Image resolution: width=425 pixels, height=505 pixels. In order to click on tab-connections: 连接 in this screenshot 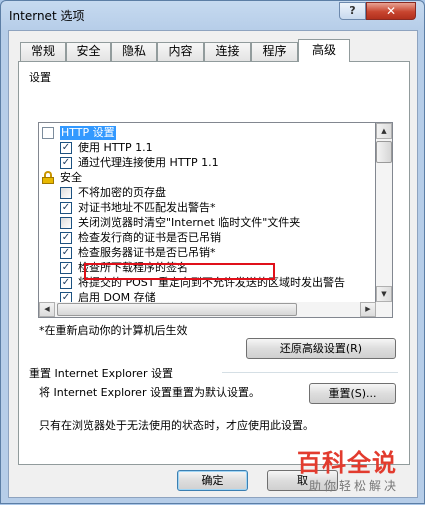, I will do `click(227, 51)`.